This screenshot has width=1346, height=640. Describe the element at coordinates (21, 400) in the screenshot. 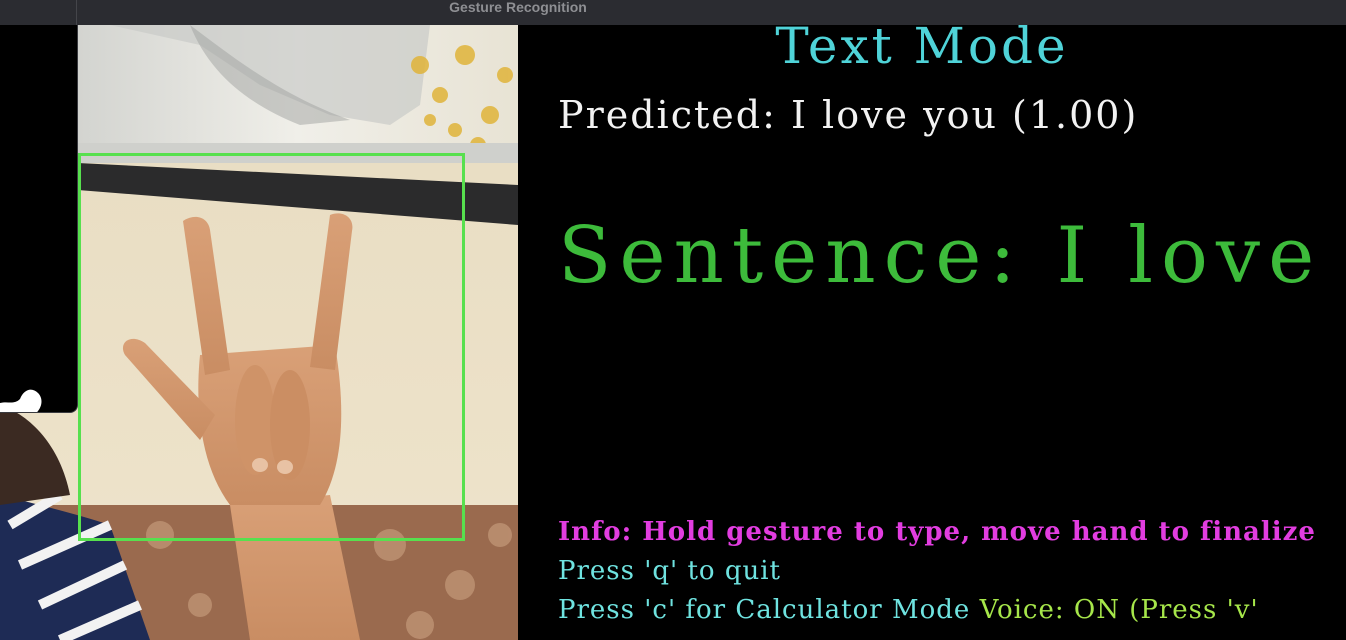

I see `hand-mask-blob` at that location.